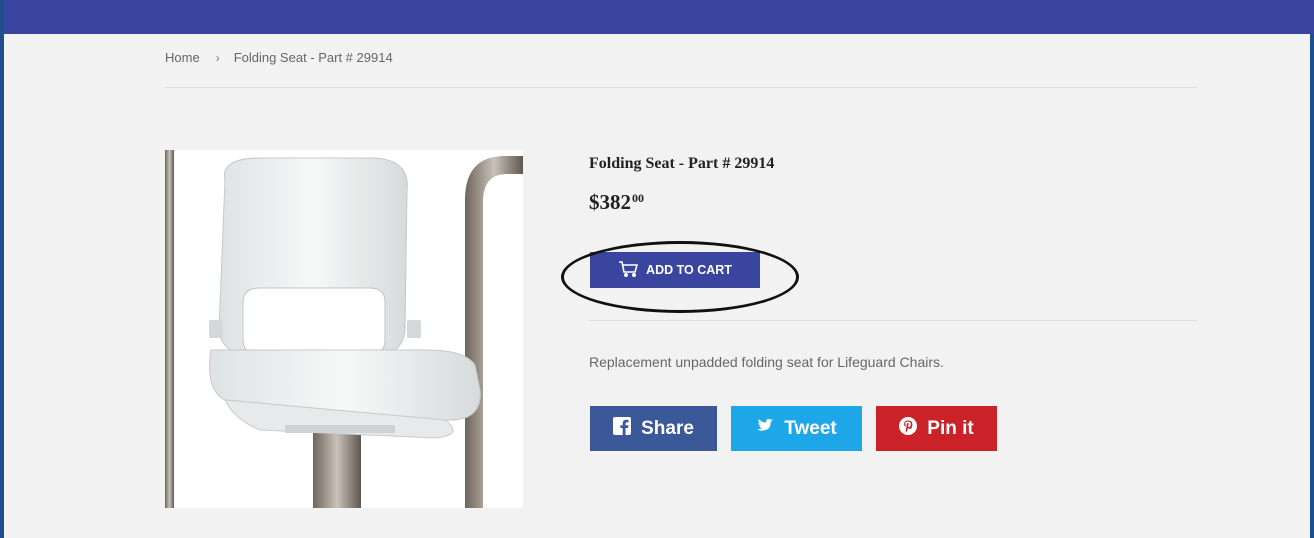 The image size is (1314, 538). I want to click on facebook-icon, so click(622, 428).